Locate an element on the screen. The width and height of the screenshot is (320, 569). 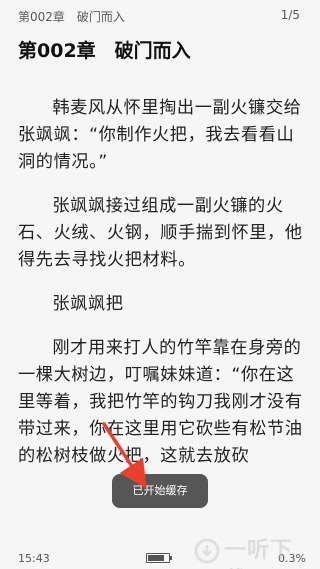
battery-icon is located at coordinates (159, 558).